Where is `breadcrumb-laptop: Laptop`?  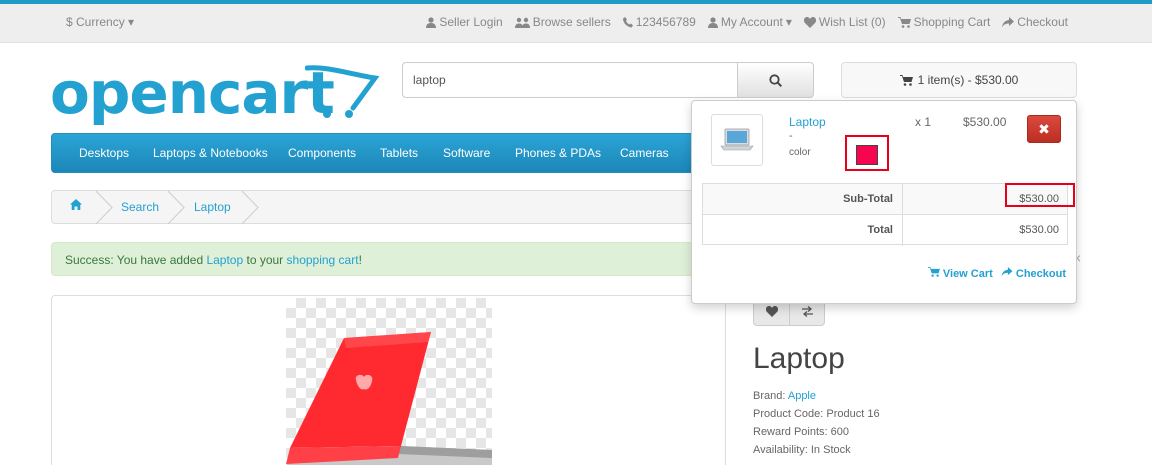
breadcrumb-laptop: Laptop is located at coordinates (212, 207).